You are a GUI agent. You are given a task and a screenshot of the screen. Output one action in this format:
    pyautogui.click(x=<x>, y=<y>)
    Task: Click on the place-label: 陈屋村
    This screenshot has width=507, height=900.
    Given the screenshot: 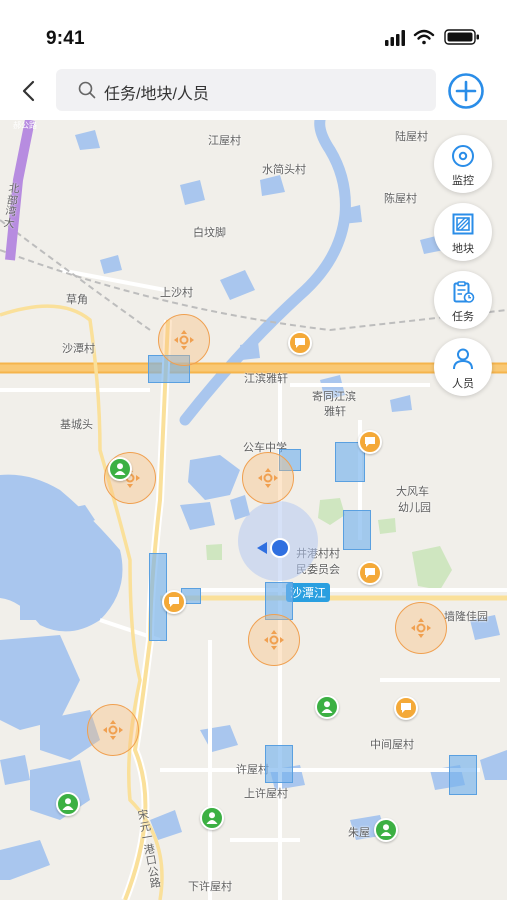 What is the action you would take?
    pyautogui.click(x=400, y=199)
    